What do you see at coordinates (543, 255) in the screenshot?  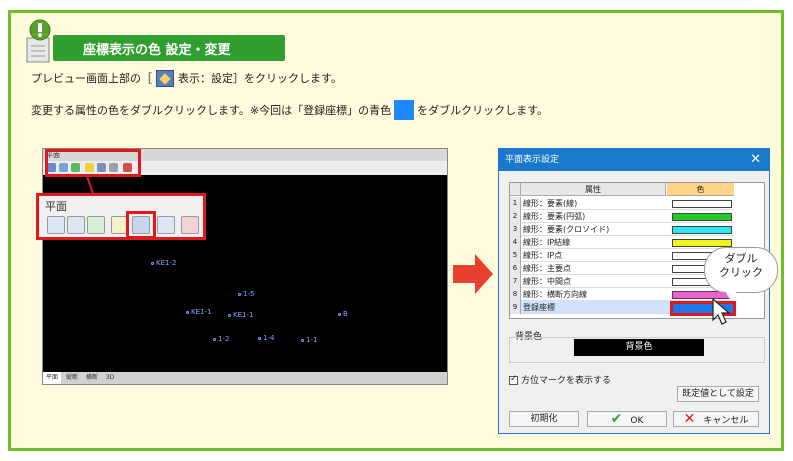 I see `row-attribute-label: 線形：IP点` at bounding box center [543, 255].